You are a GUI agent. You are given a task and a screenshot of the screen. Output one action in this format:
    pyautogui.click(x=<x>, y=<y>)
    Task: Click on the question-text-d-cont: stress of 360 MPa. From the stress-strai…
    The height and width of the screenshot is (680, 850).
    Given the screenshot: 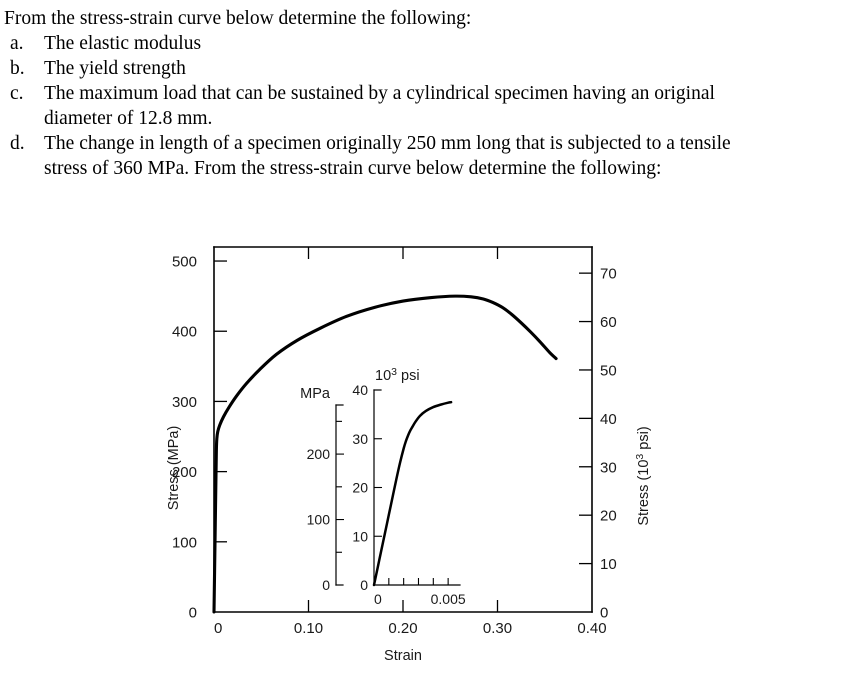 What is the action you would take?
    pyautogui.click(x=353, y=168)
    